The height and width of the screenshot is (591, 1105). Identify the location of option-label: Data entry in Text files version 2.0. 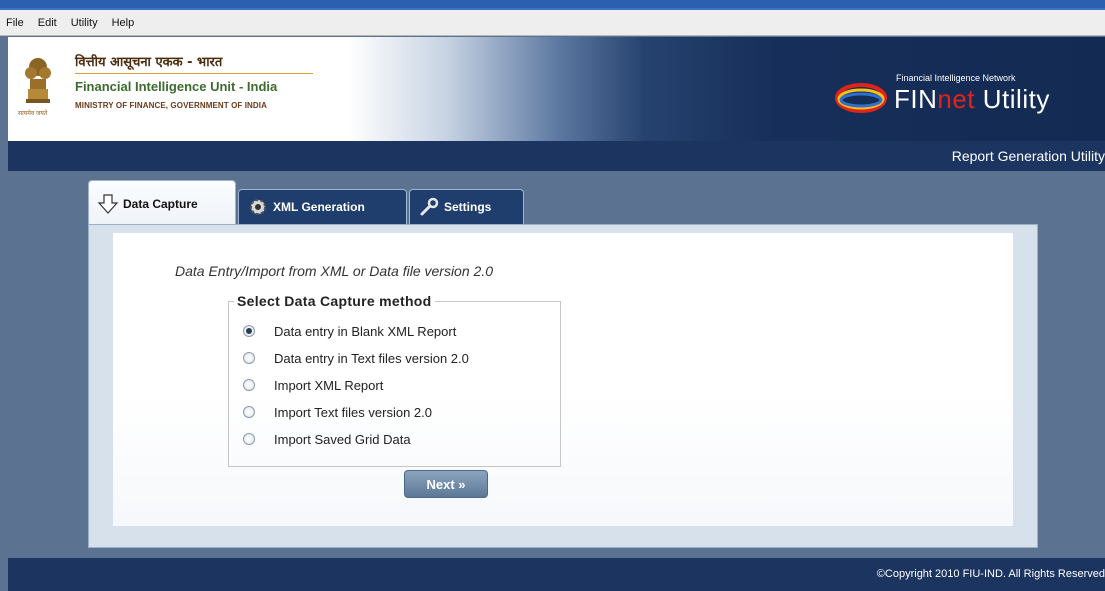
(371, 358).